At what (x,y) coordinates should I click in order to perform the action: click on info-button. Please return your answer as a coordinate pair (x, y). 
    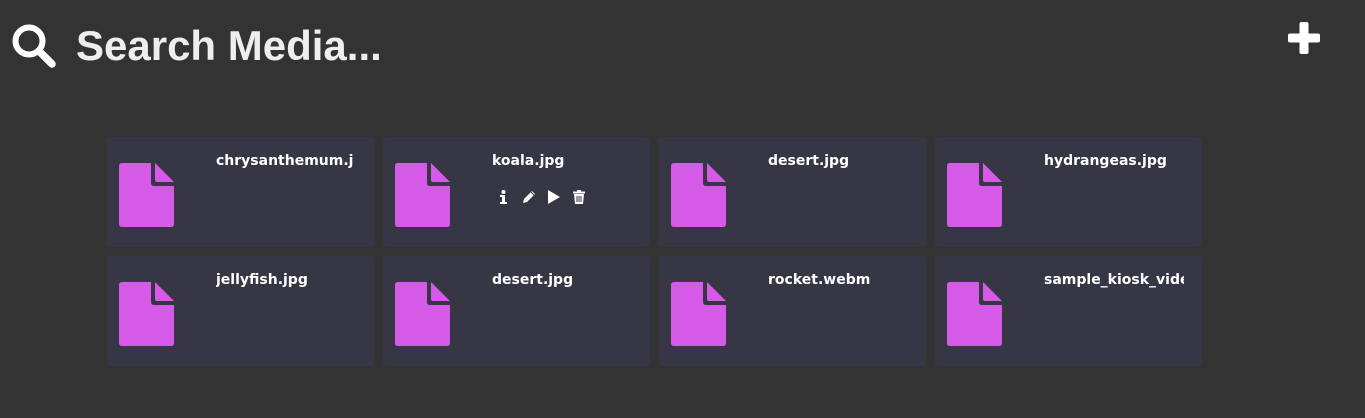
    Looking at the image, I should click on (503, 196).